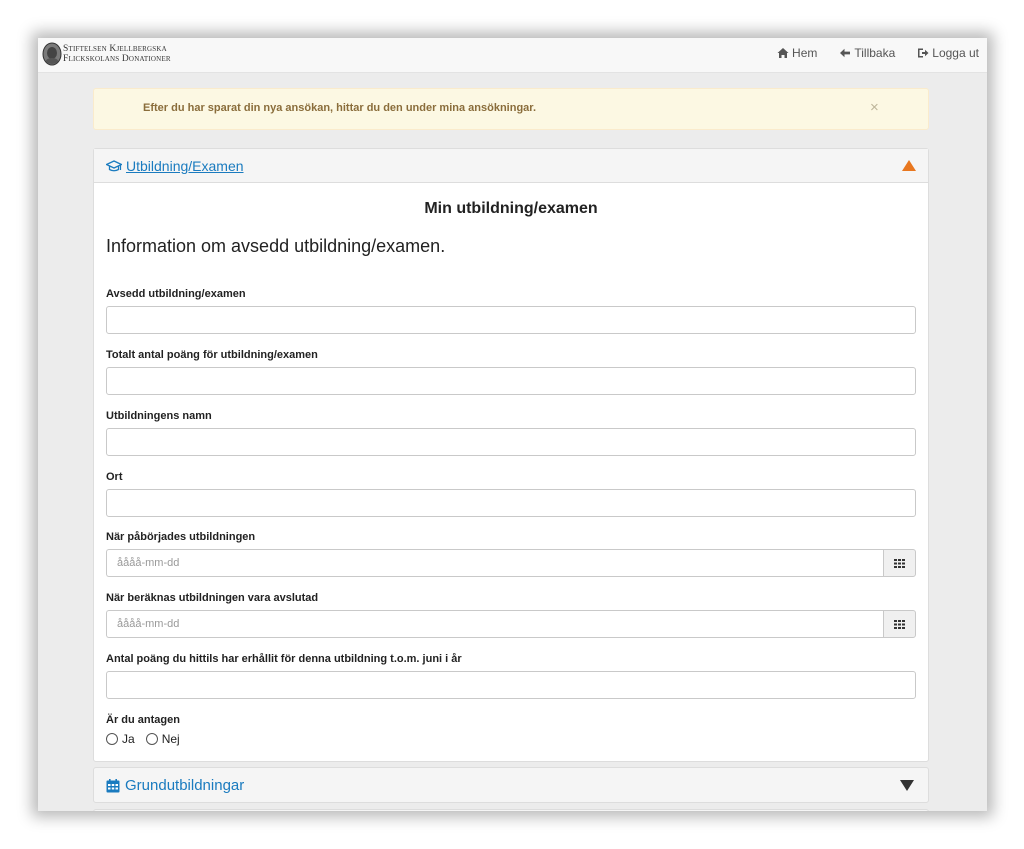 The width and height of the screenshot is (1024, 849). What do you see at coordinates (114, 165) in the screenshot?
I see `graduation-cap-icon` at bounding box center [114, 165].